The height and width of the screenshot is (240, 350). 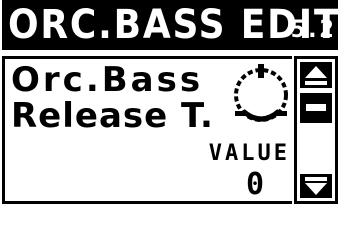 What do you see at coordinates (107, 80) in the screenshot?
I see `parameter-group-label: Orc.Bass` at bounding box center [107, 80].